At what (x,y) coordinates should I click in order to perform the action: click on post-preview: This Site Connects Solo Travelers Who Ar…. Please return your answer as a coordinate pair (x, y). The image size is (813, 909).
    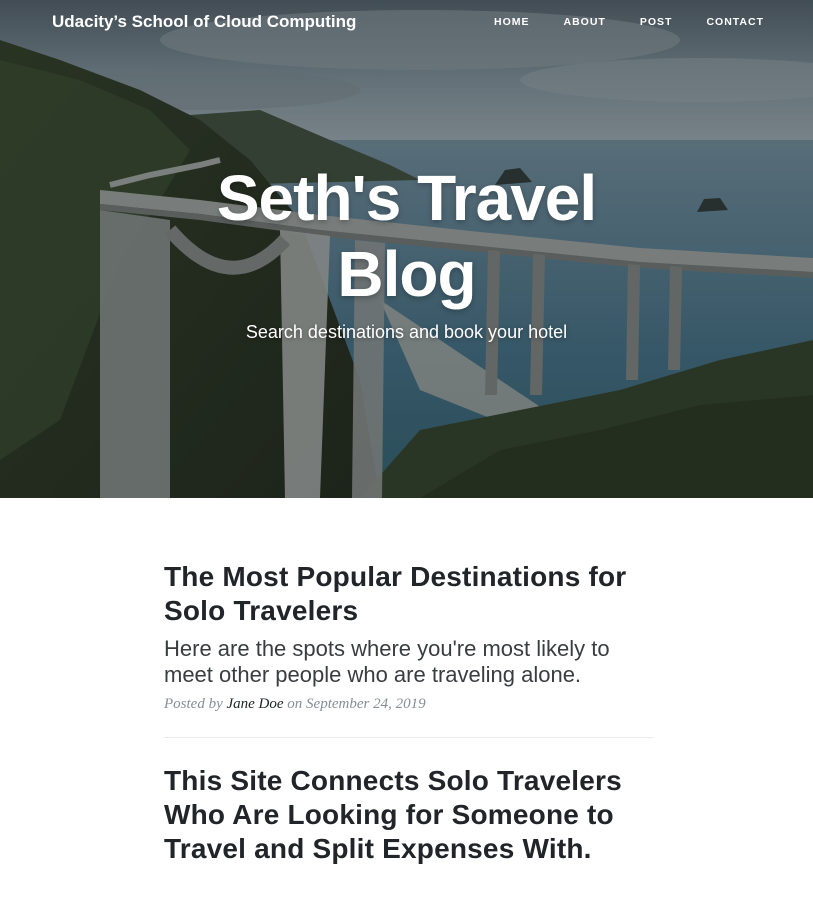
    Looking at the image, I should click on (409, 815).